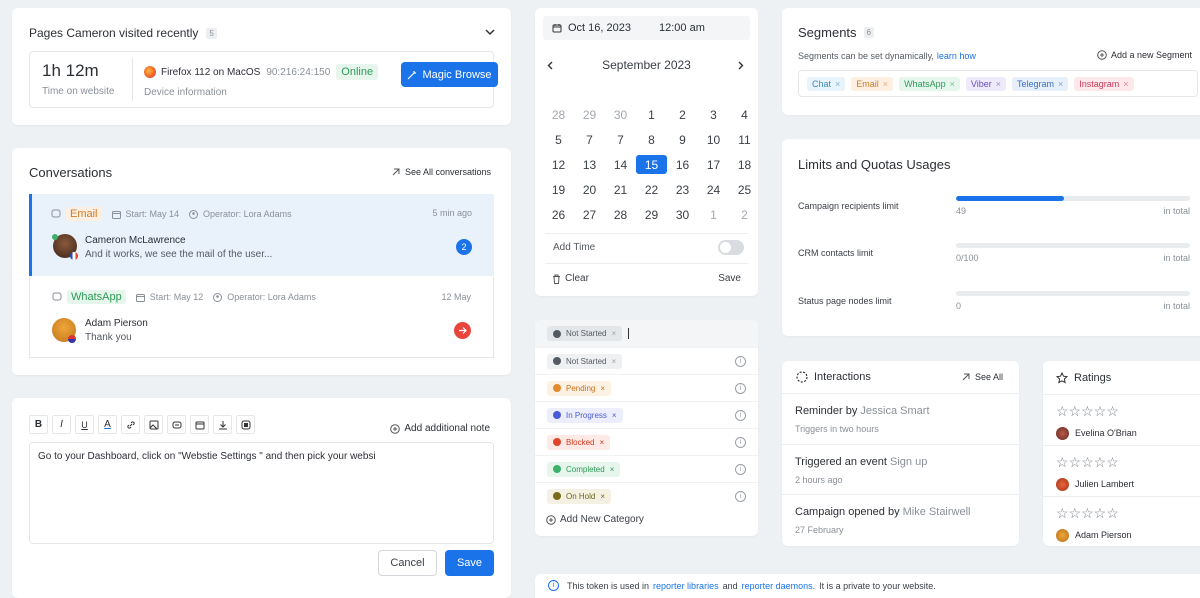 The image size is (1200, 598). I want to click on day-cell: 24, so click(713, 189).